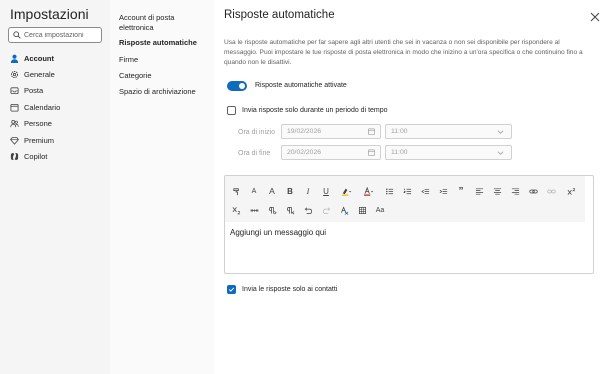 The height and width of the screenshot is (374, 610). I want to click on font-color-icon, so click(368, 191).